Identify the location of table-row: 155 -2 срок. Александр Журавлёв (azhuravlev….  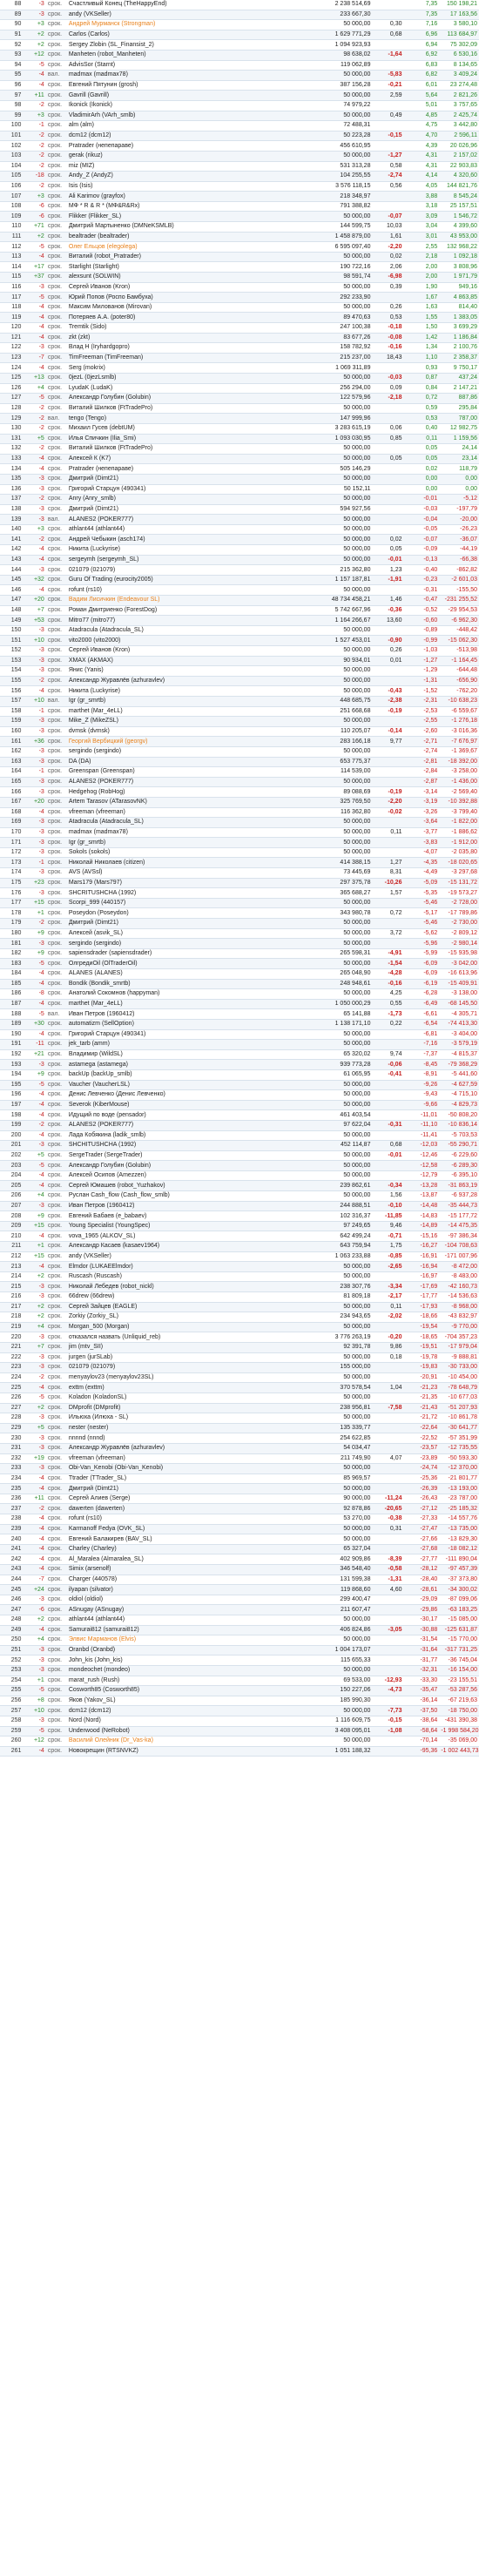
(239, 681).